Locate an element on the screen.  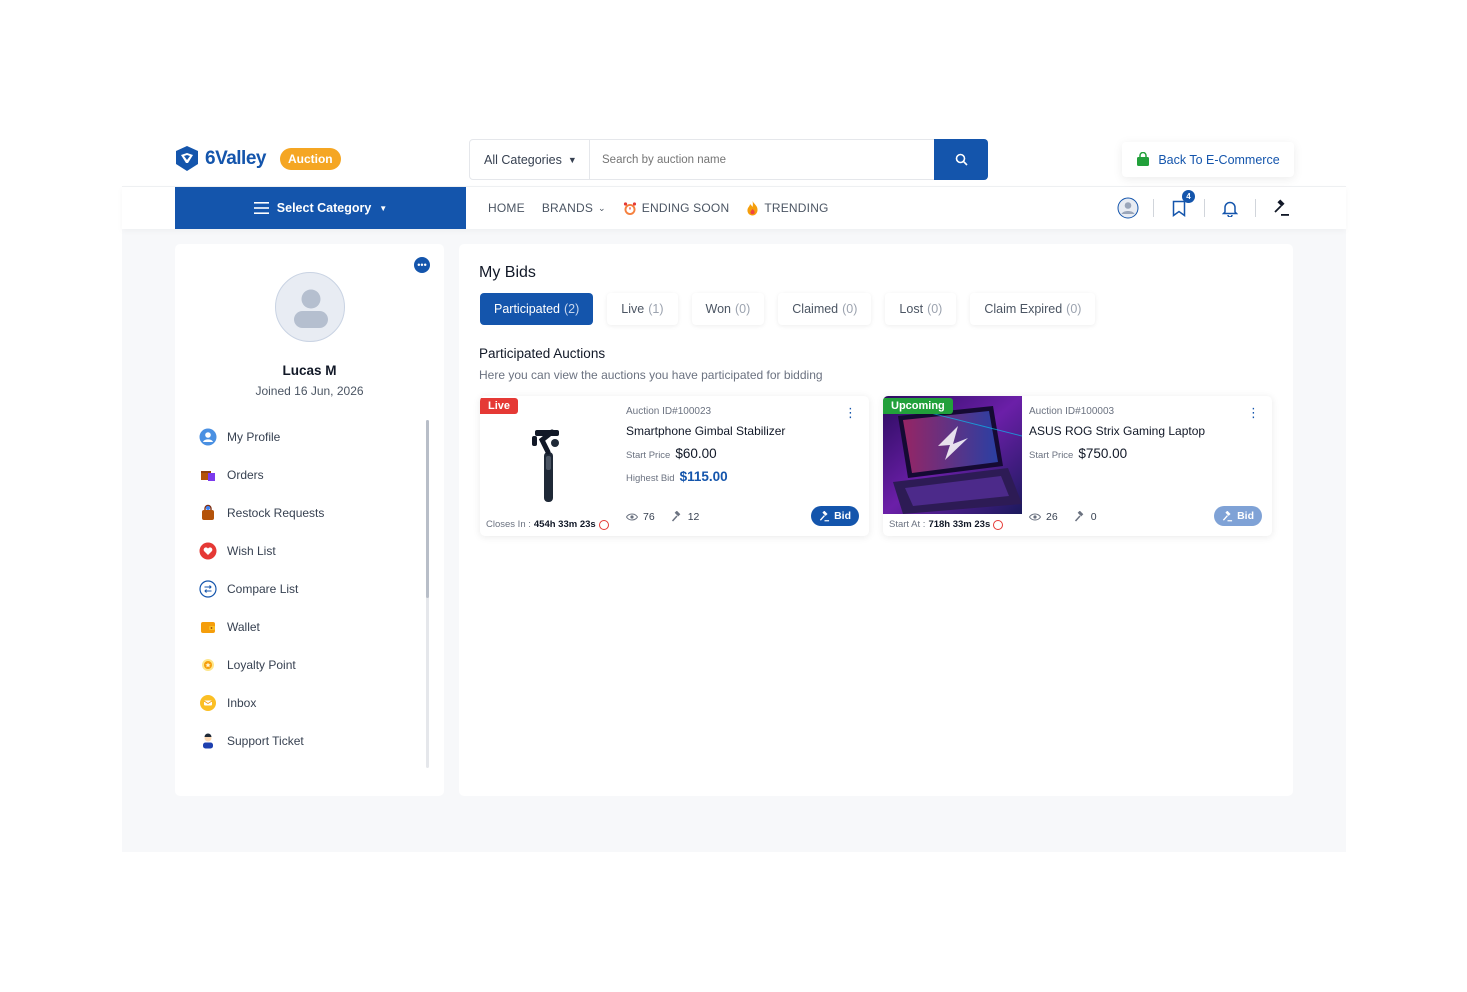
tab-lost: Lost (0) is located at coordinates (921, 309).